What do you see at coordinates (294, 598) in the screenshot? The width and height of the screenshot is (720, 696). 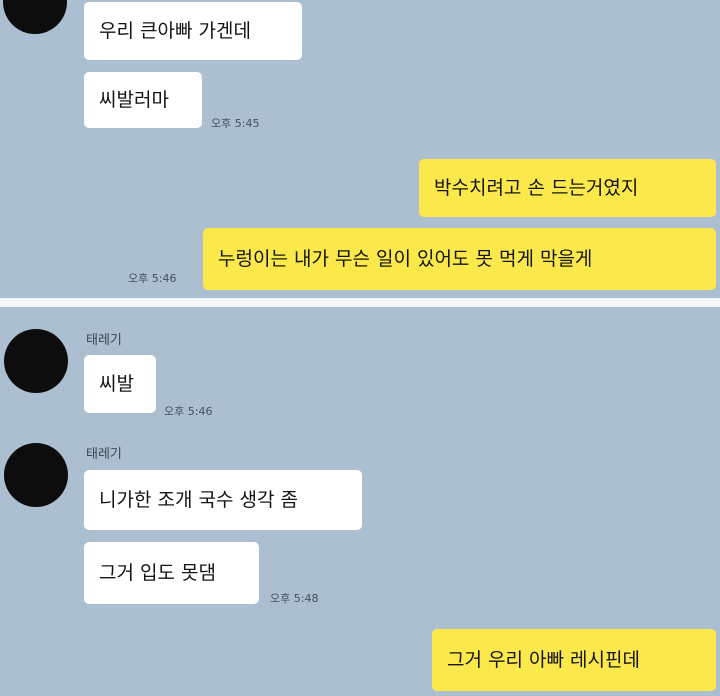 I see `message-time: 오후 5:48` at bounding box center [294, 598].